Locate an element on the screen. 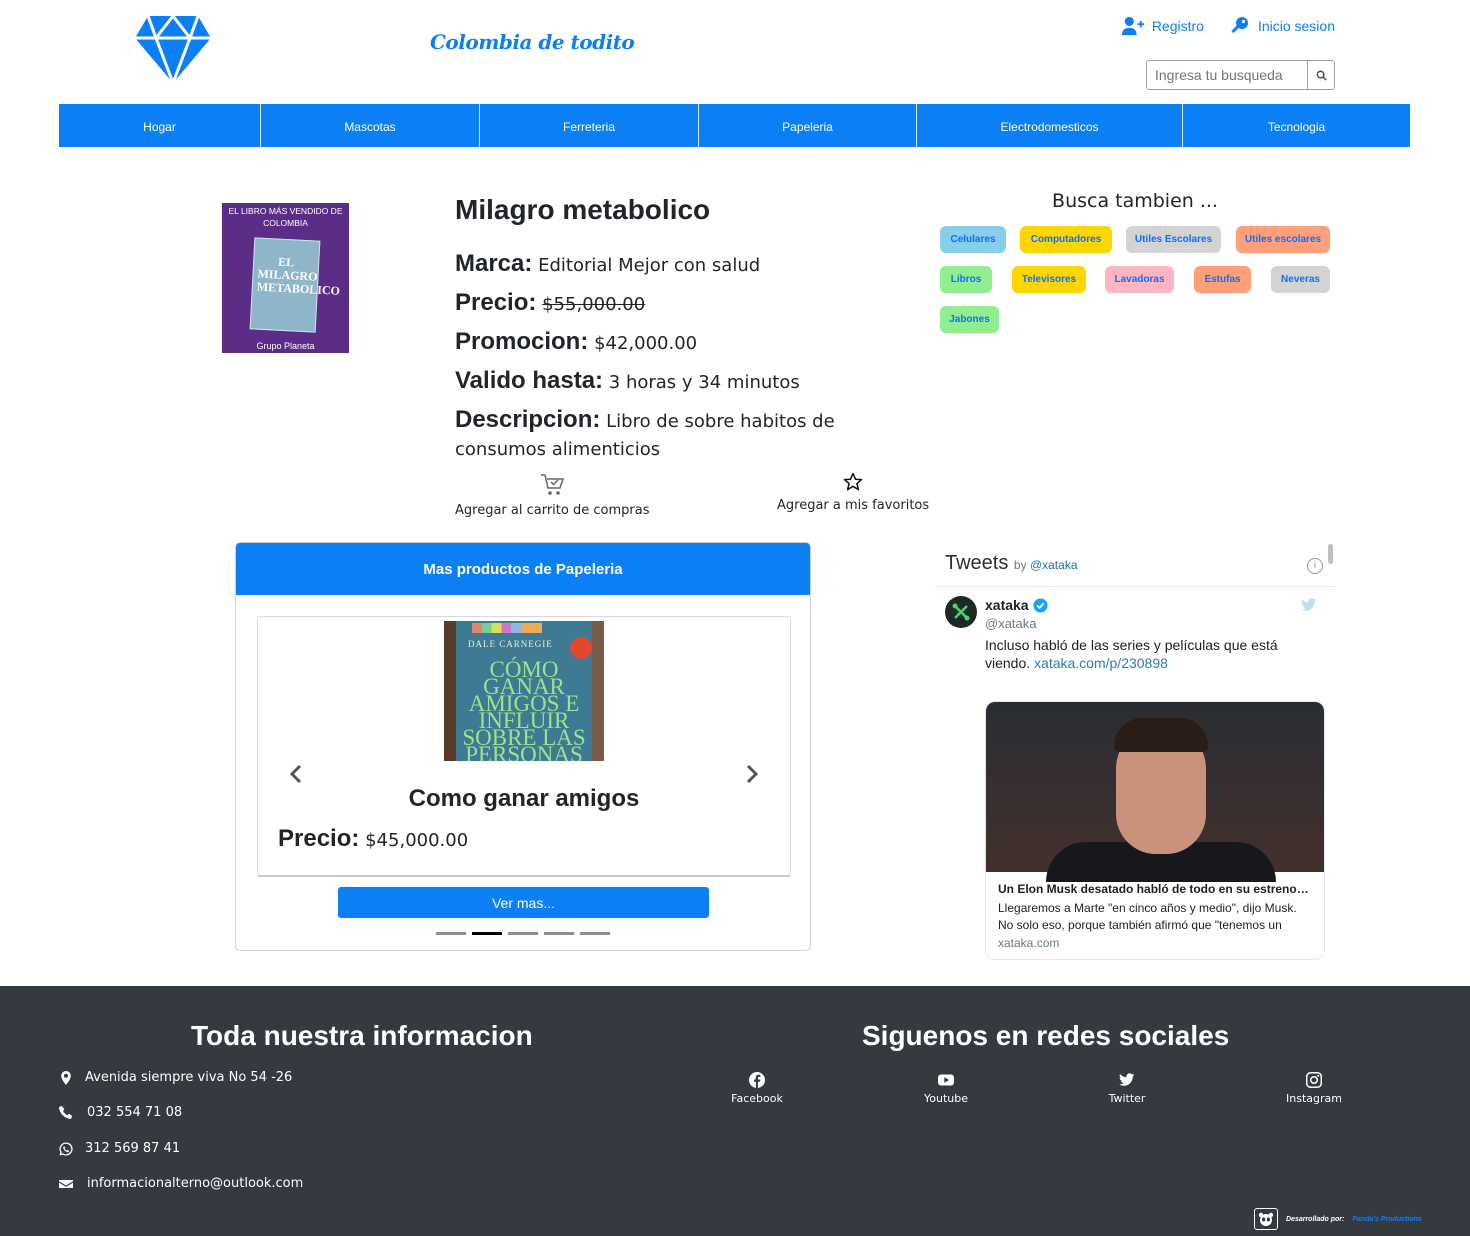  description-label: Descripcion: is located at coordinates (528, 419).